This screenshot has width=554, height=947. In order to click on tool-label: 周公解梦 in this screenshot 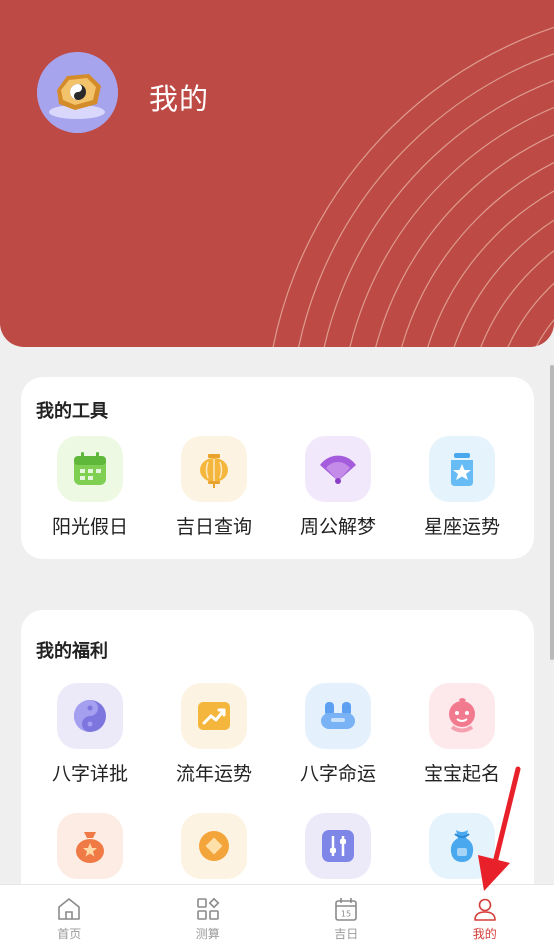, I will do `click(337, 527)`.